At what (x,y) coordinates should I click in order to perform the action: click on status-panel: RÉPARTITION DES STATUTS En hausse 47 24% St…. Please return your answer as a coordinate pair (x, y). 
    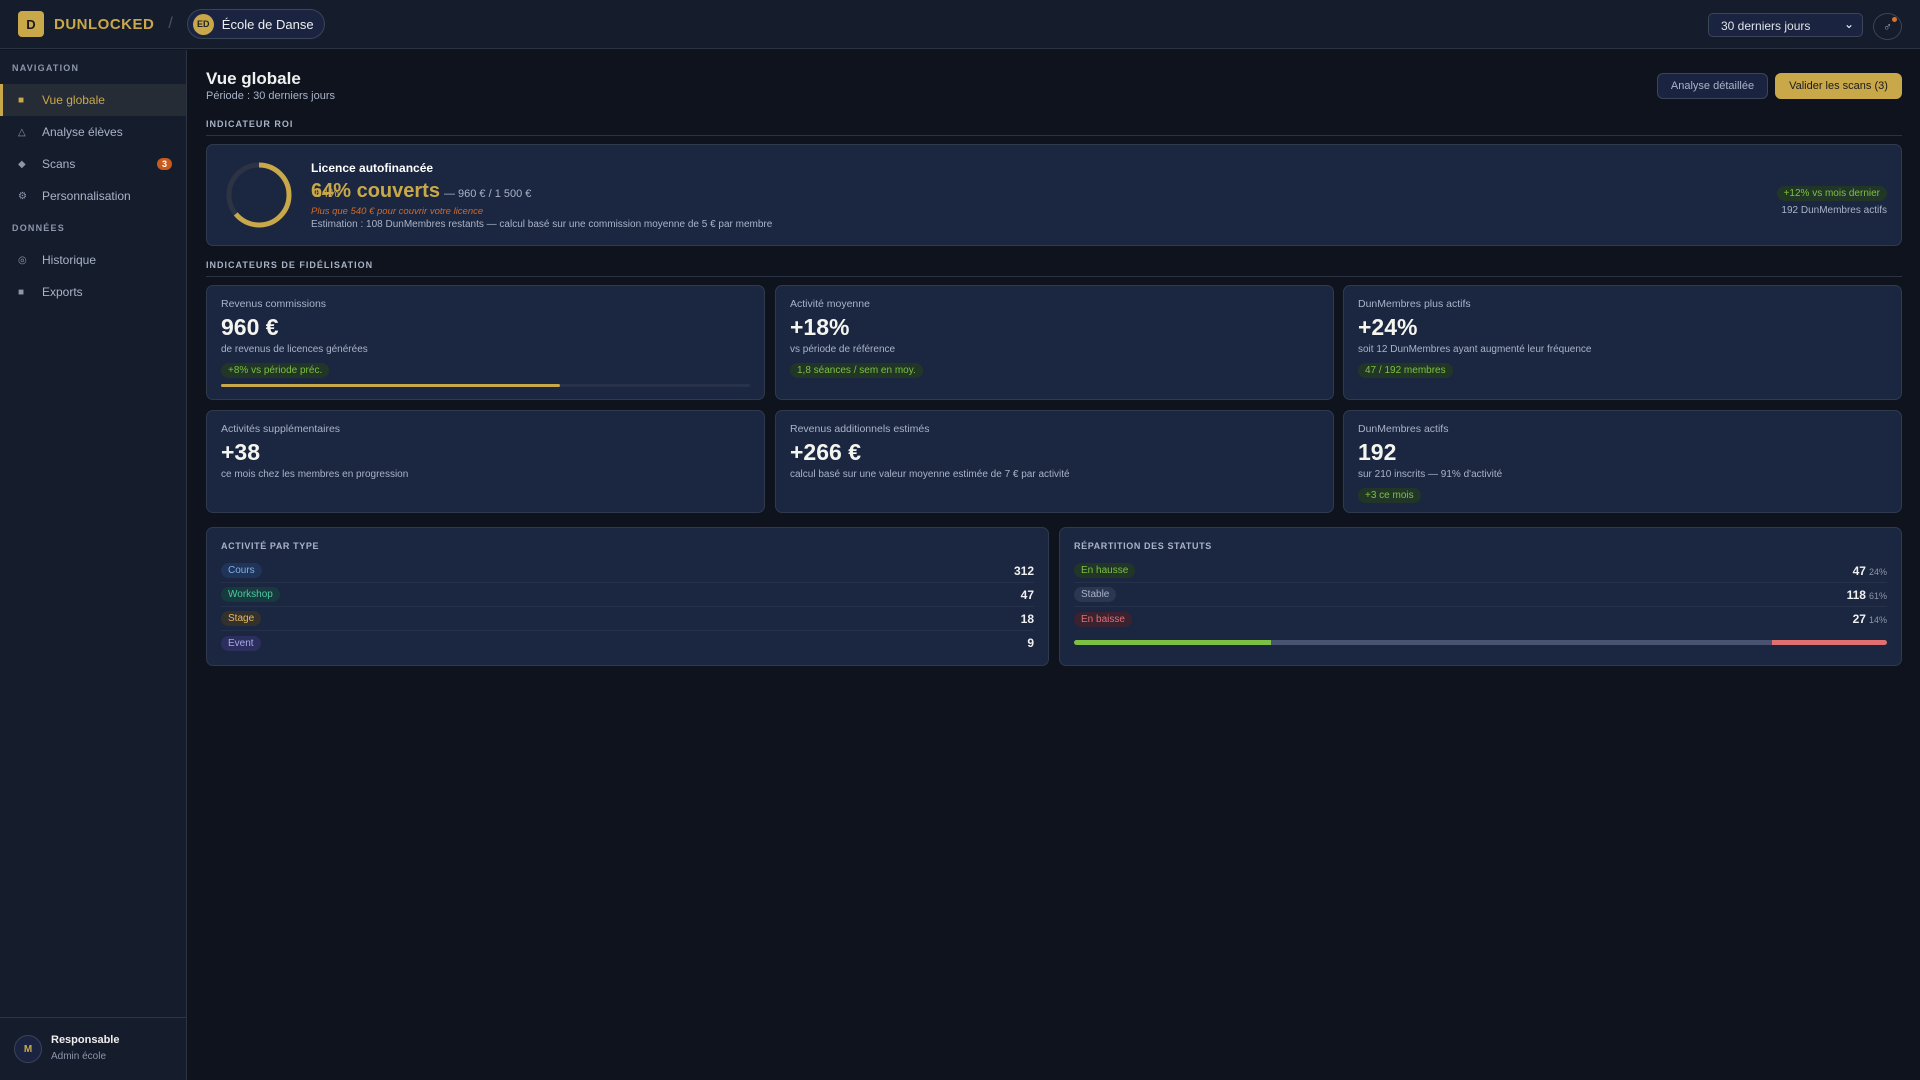
    Looking at the image, I should click on (1480, 596).